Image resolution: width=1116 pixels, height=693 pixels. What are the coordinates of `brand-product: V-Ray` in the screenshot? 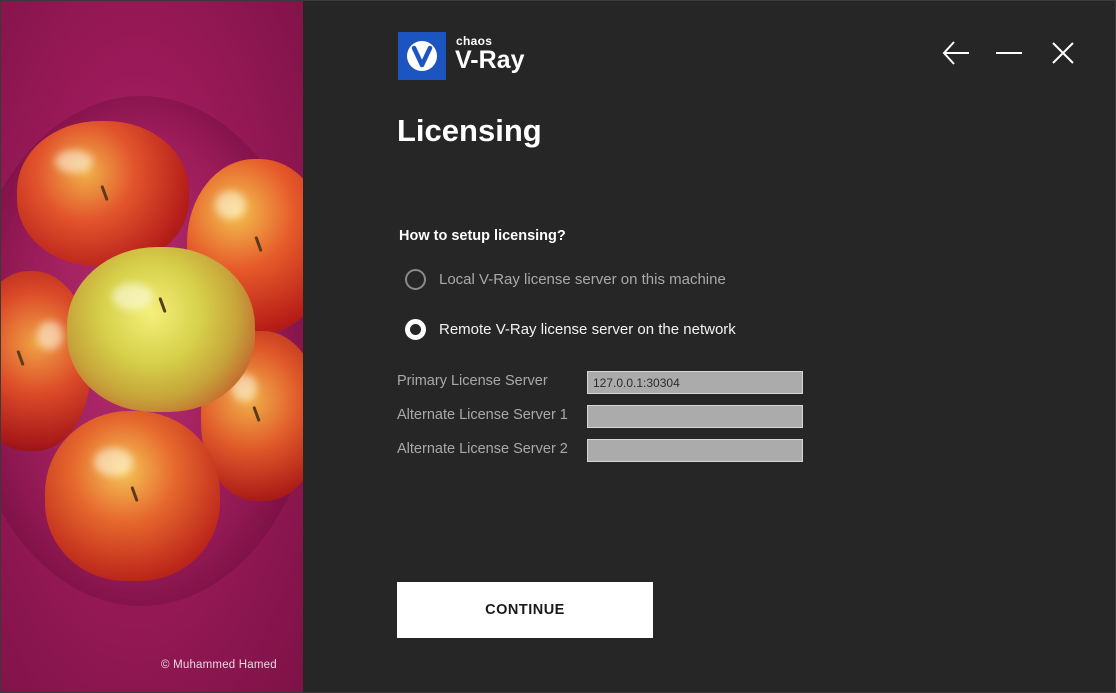 It's located at (490, 60).